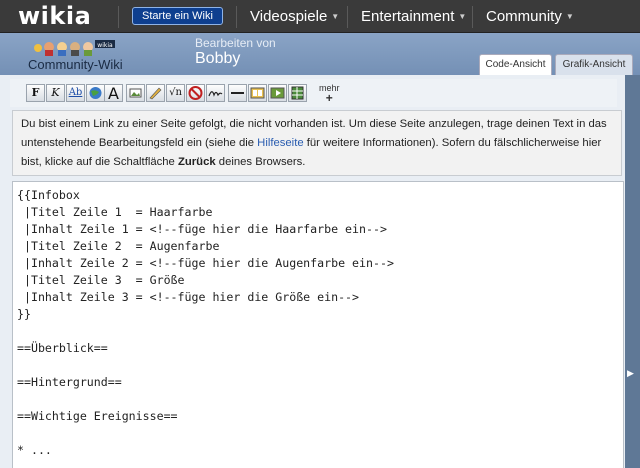 The height and width of the screenshot is (468, 640). I want to click on nowiki-button, so click(195, 93).